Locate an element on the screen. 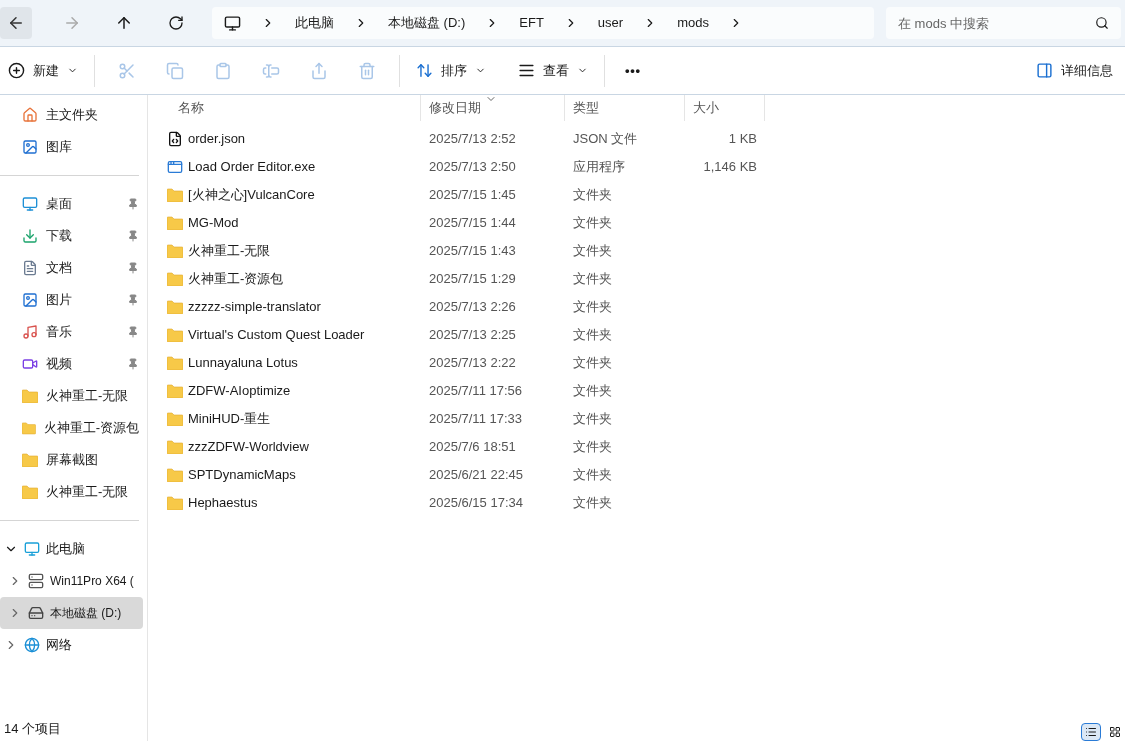 This screenshot has width=1125, height=741. file-name-cell: zzzZDFW-Worldview is located at coordinates (284, 447).